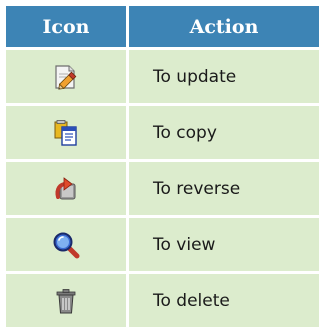 This screenshot has width=329, height=331. What do you see at coordinates (224, 76) in the screenshot?
I see `action-label-update: To update` at bounding box center [224, 76].